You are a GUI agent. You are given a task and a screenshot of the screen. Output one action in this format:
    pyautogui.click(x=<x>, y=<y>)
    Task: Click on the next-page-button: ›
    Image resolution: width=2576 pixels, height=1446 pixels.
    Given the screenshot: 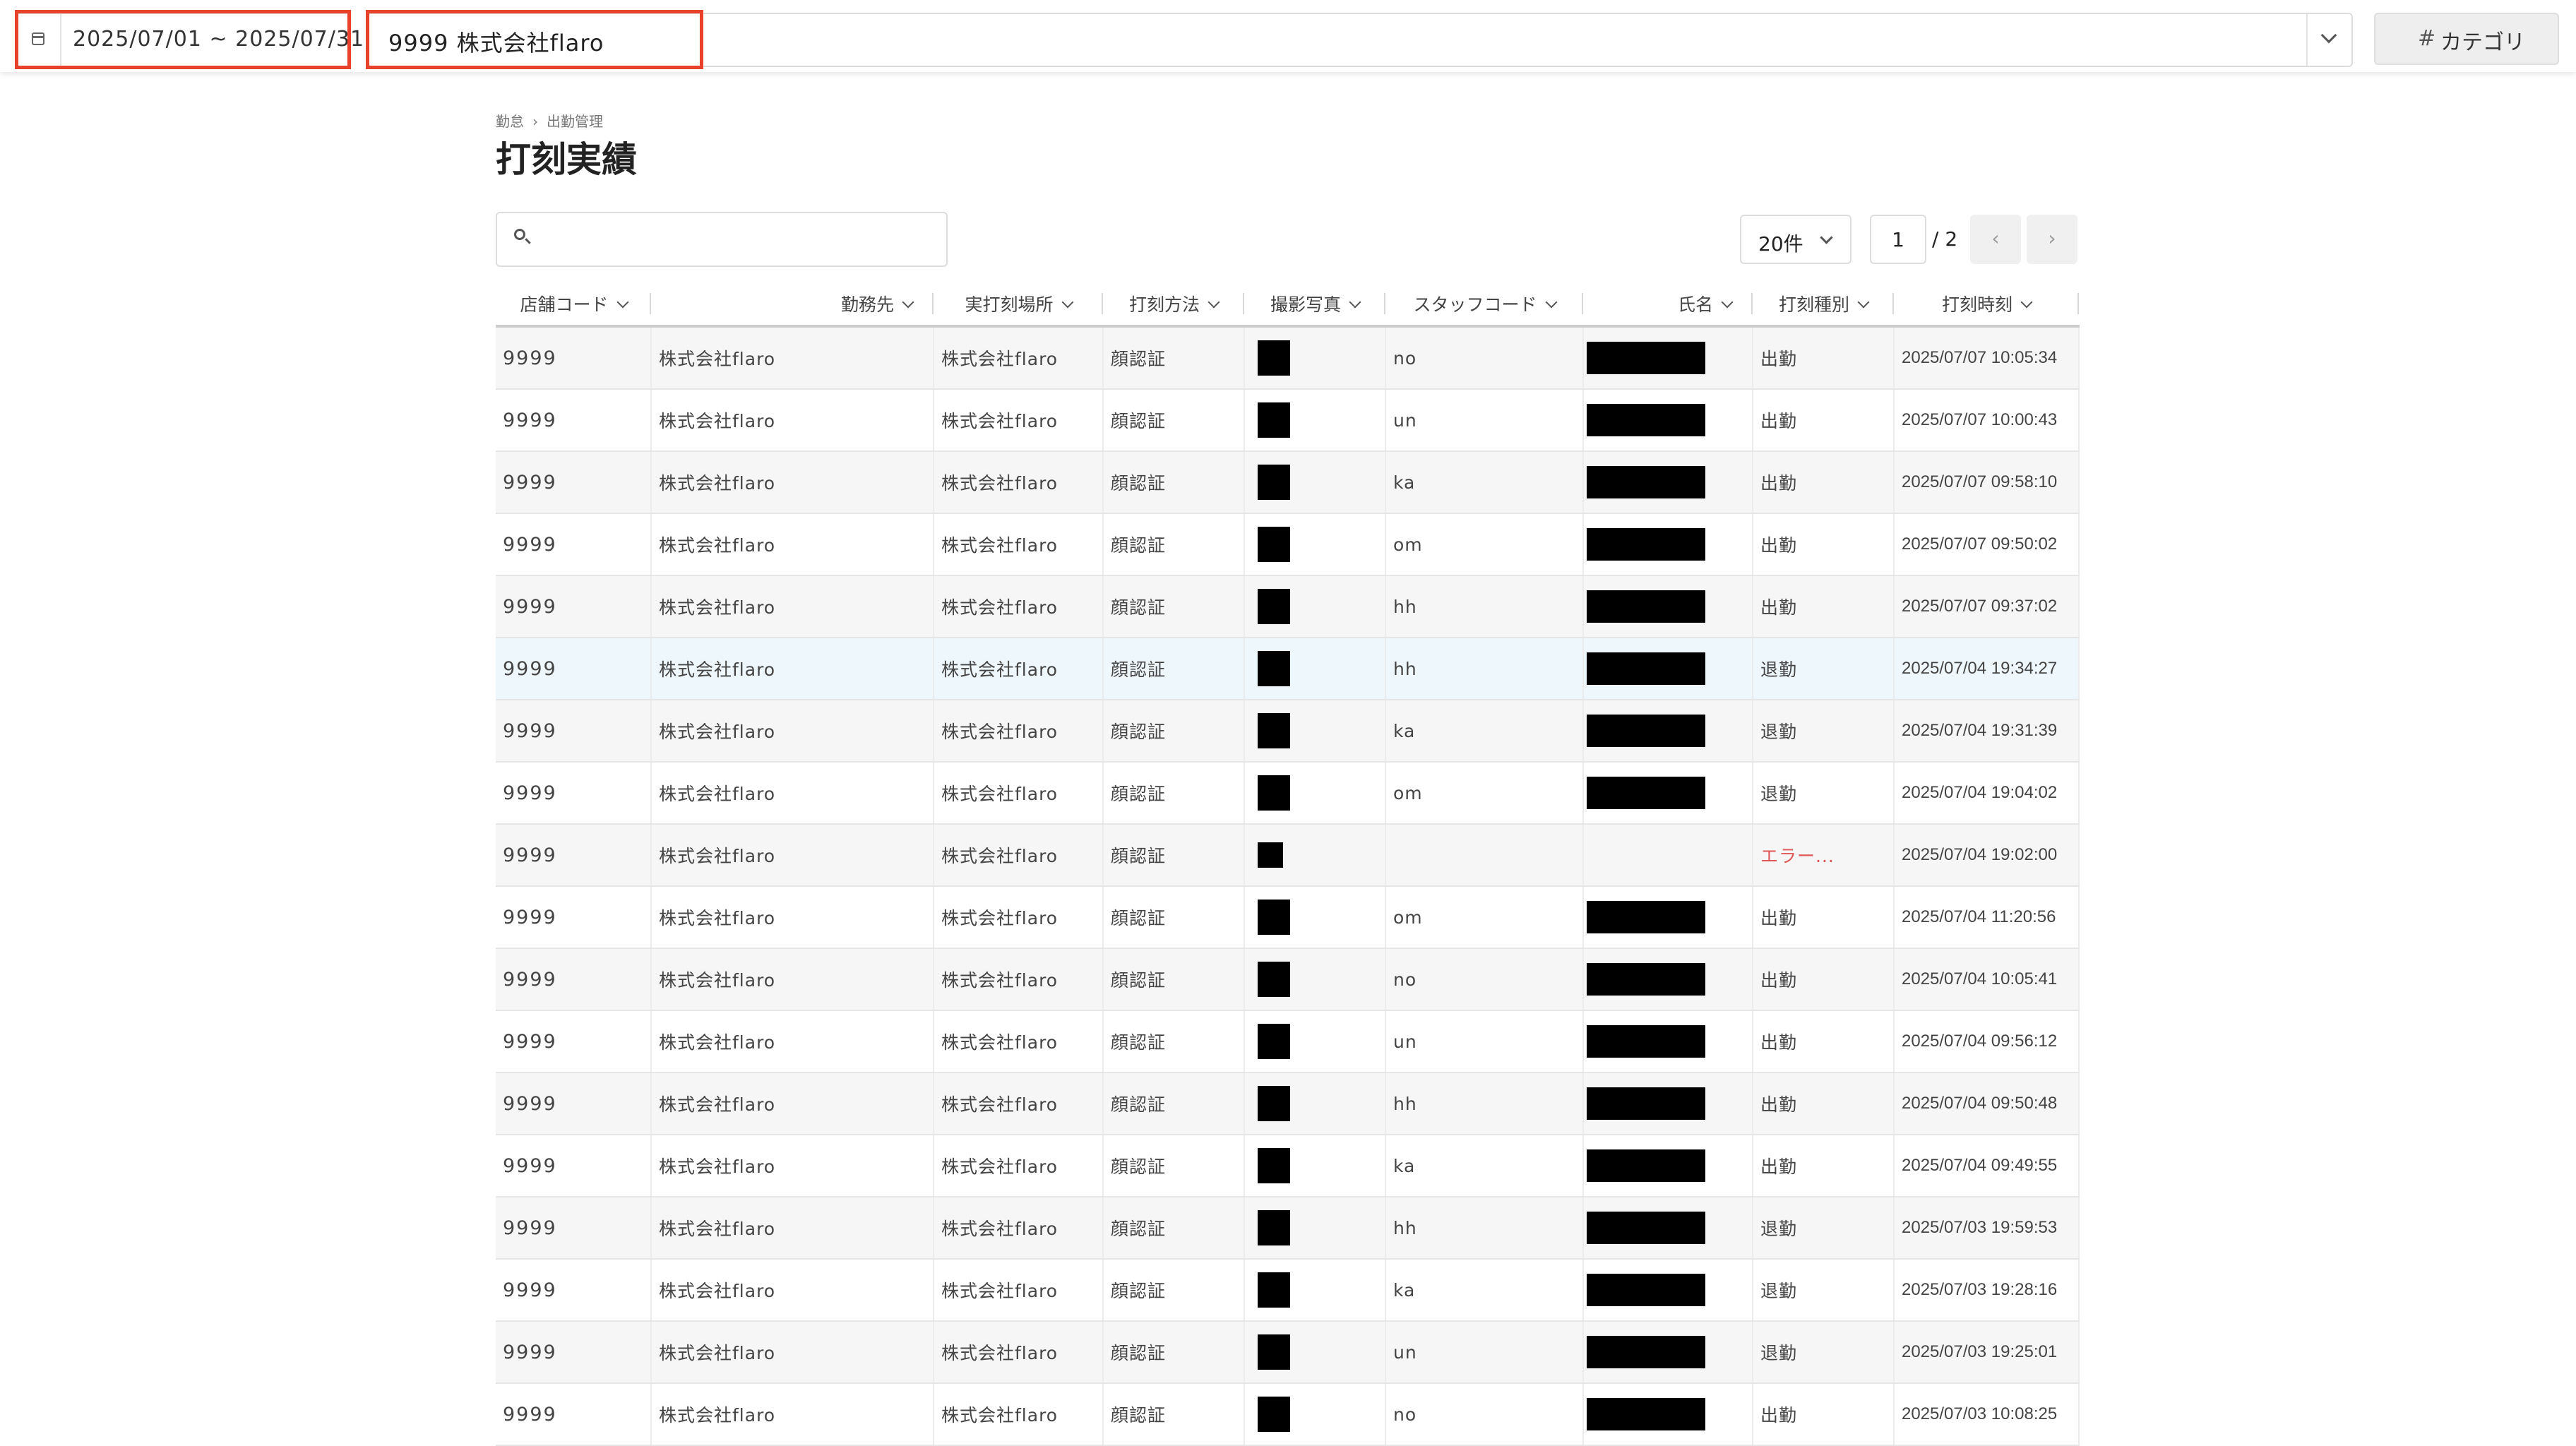 What is the action you would take?
    pyautogui.click(x=2052, y=240)
    